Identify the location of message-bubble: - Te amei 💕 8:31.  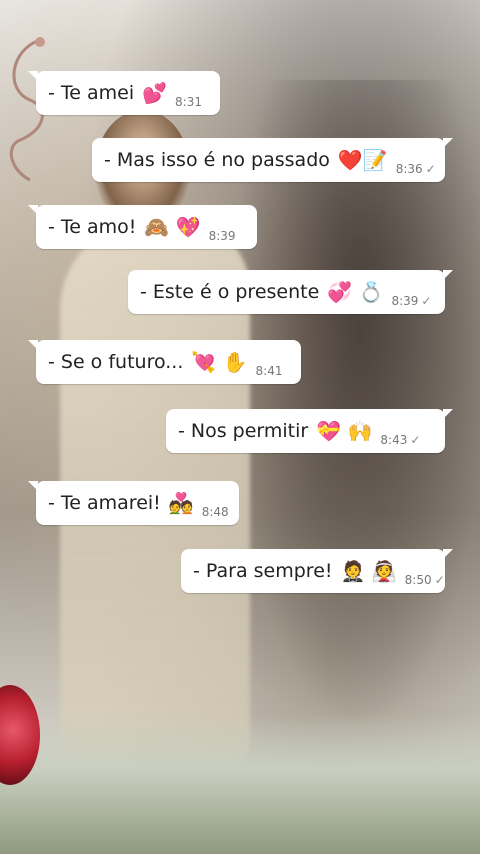
(124, 93).